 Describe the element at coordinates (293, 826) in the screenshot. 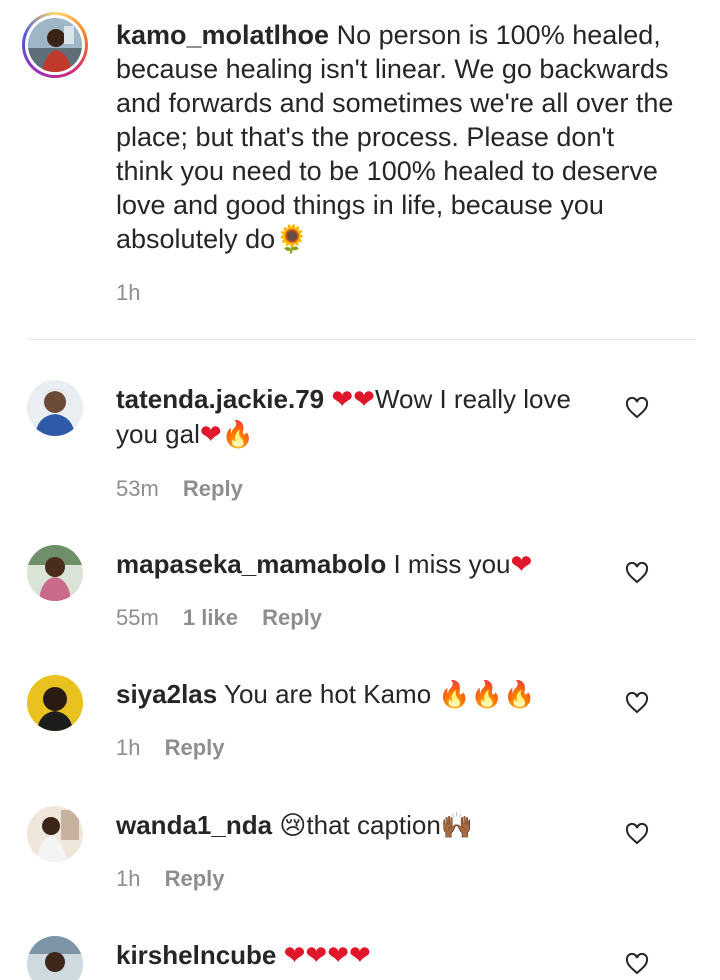

I see `crying-face-emoji: 😢` at that location.